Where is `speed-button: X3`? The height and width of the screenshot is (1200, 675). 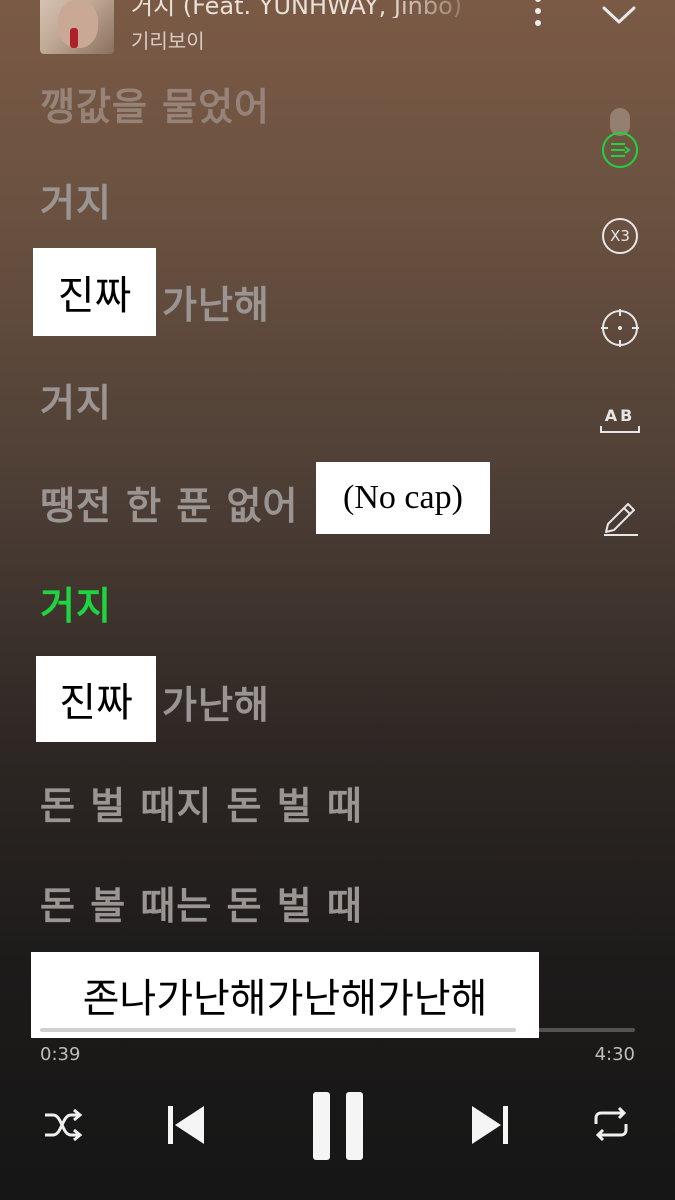
speed-button: X3 is located at coordinates (620, 236).